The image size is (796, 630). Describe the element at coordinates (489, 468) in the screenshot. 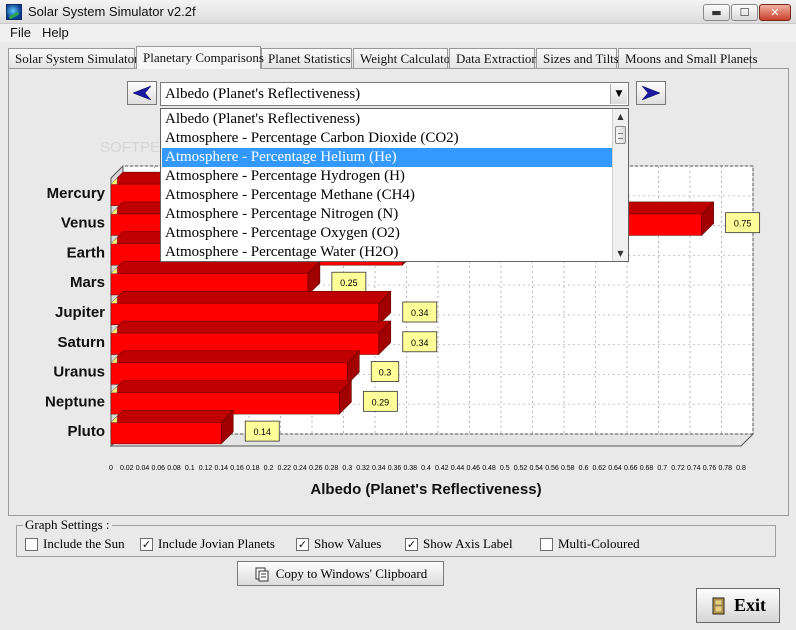

I see `x-tick-label: 0.48` at that location.